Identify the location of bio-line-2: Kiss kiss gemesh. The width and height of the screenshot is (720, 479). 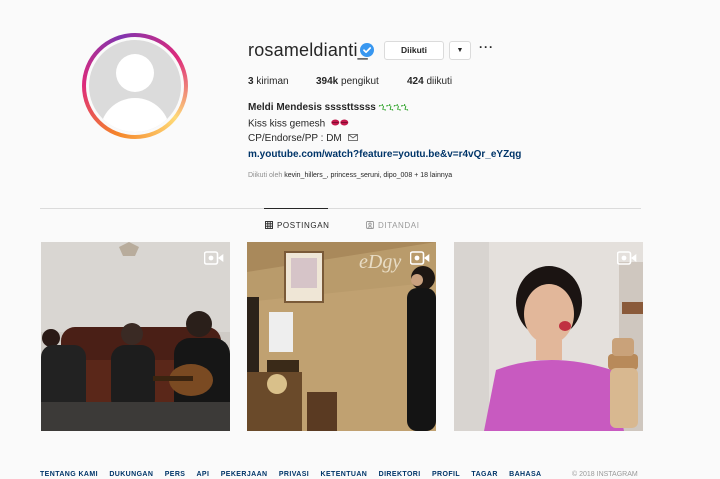
(298, 124).